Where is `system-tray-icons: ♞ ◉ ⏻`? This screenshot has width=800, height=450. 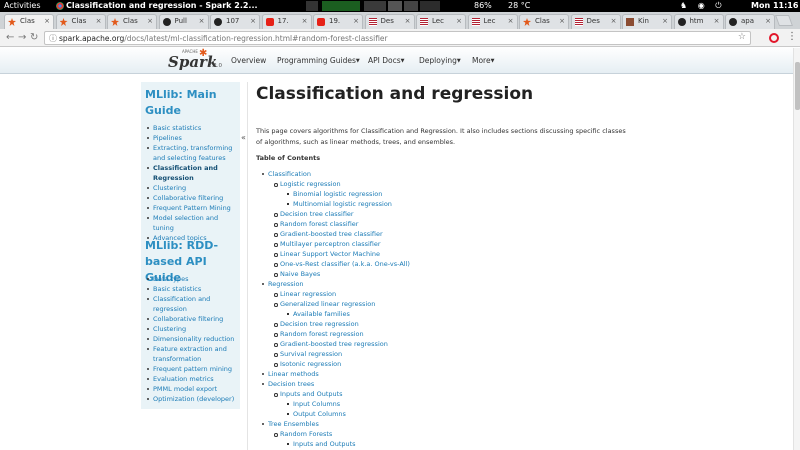 system-tray-icons: ♞ ◉ ⏻ is located at coordinates (703, 6).